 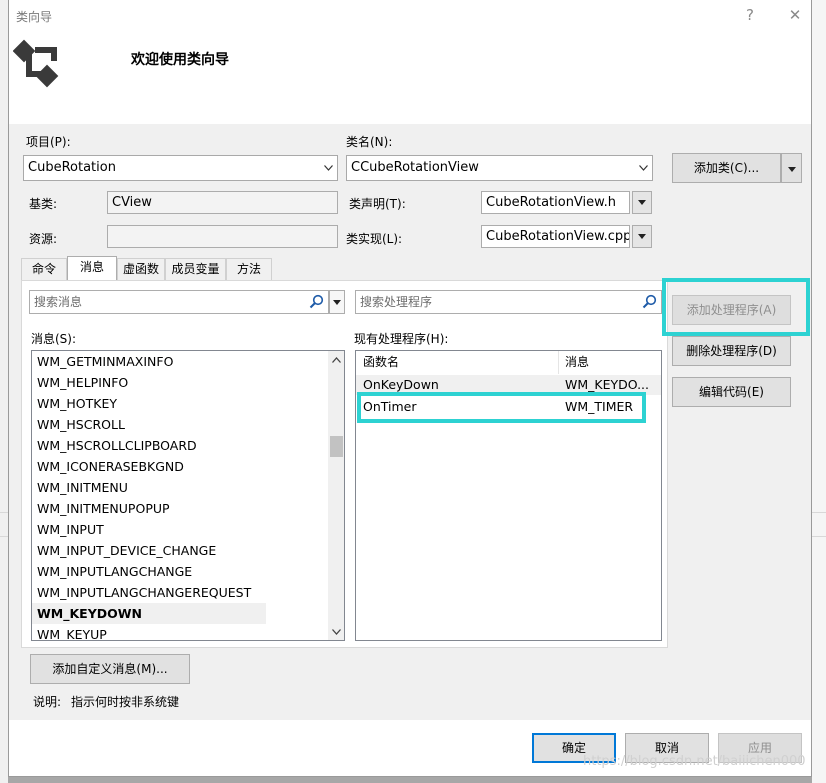 I want to click on list-item: WM_INPUT, so click(x=70, y=529).